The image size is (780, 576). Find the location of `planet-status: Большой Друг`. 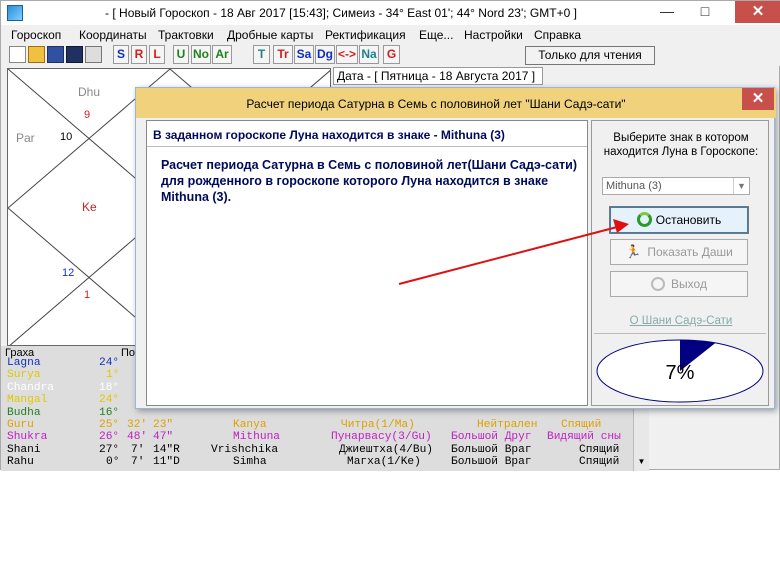

planet-status: Большой Друг is located at coordinates (491, 437).